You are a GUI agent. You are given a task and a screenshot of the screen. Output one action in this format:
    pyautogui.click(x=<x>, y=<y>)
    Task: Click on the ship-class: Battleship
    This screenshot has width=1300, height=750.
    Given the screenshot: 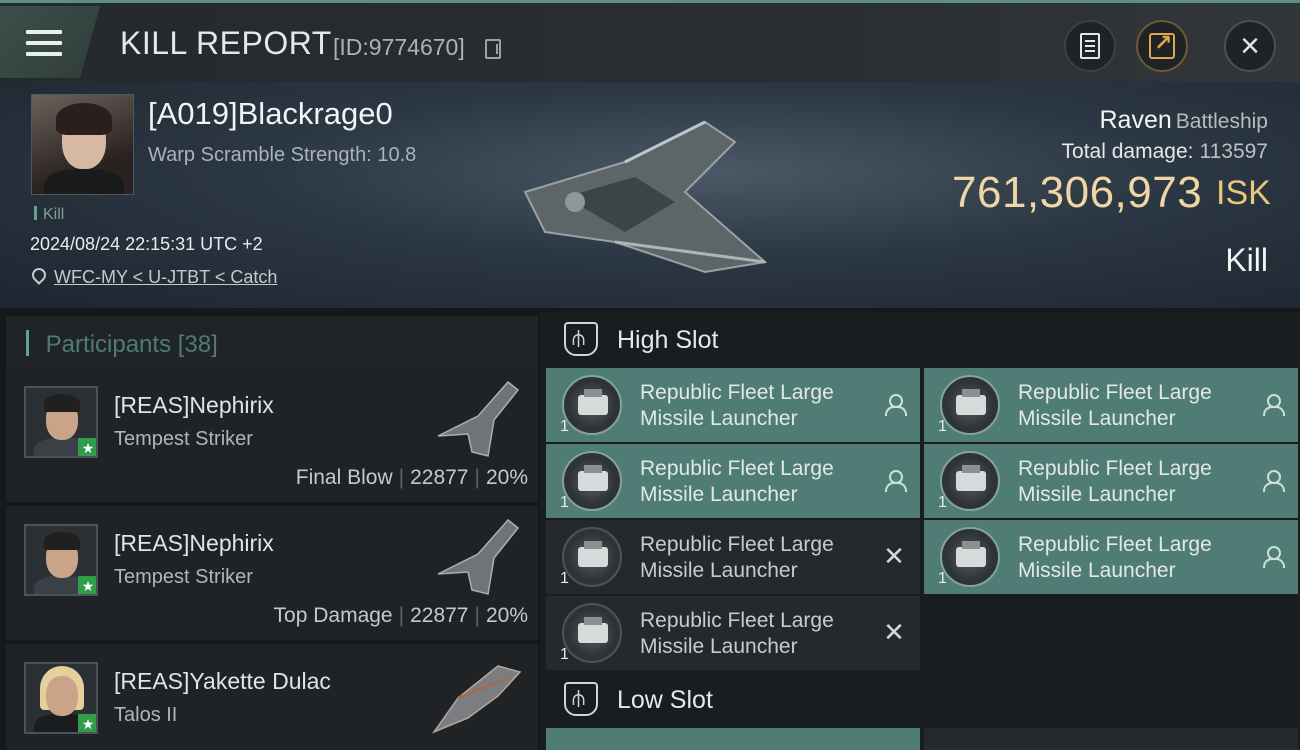 What is the action you would take?
    pyautogui.click(x=1221, y=121)
    